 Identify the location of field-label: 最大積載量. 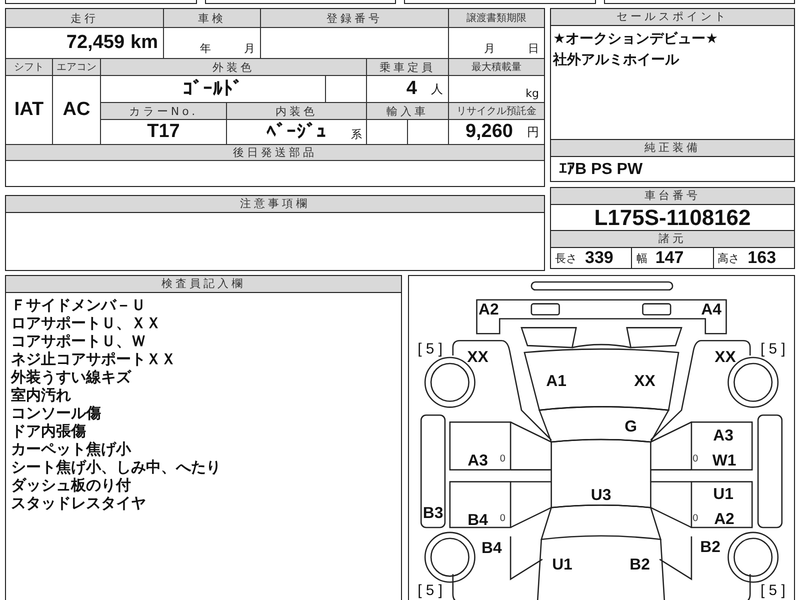
(496, 67).